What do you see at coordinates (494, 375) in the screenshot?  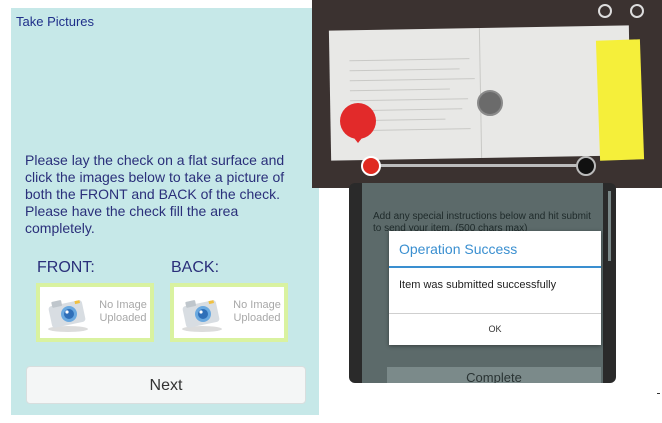 I see `complete-button: Complete` at bounding box center [494, 375].